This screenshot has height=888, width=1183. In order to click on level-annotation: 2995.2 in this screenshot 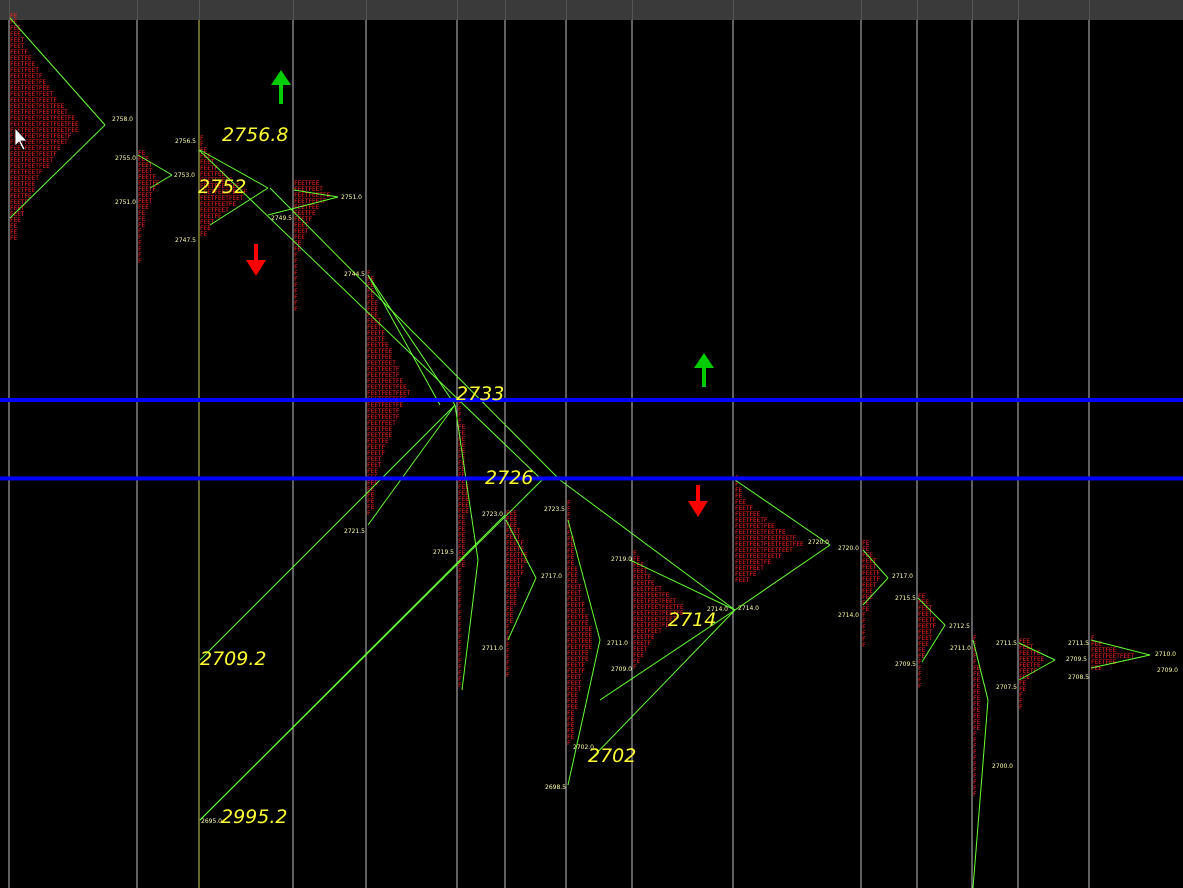, I will do `click(254, 817)`.